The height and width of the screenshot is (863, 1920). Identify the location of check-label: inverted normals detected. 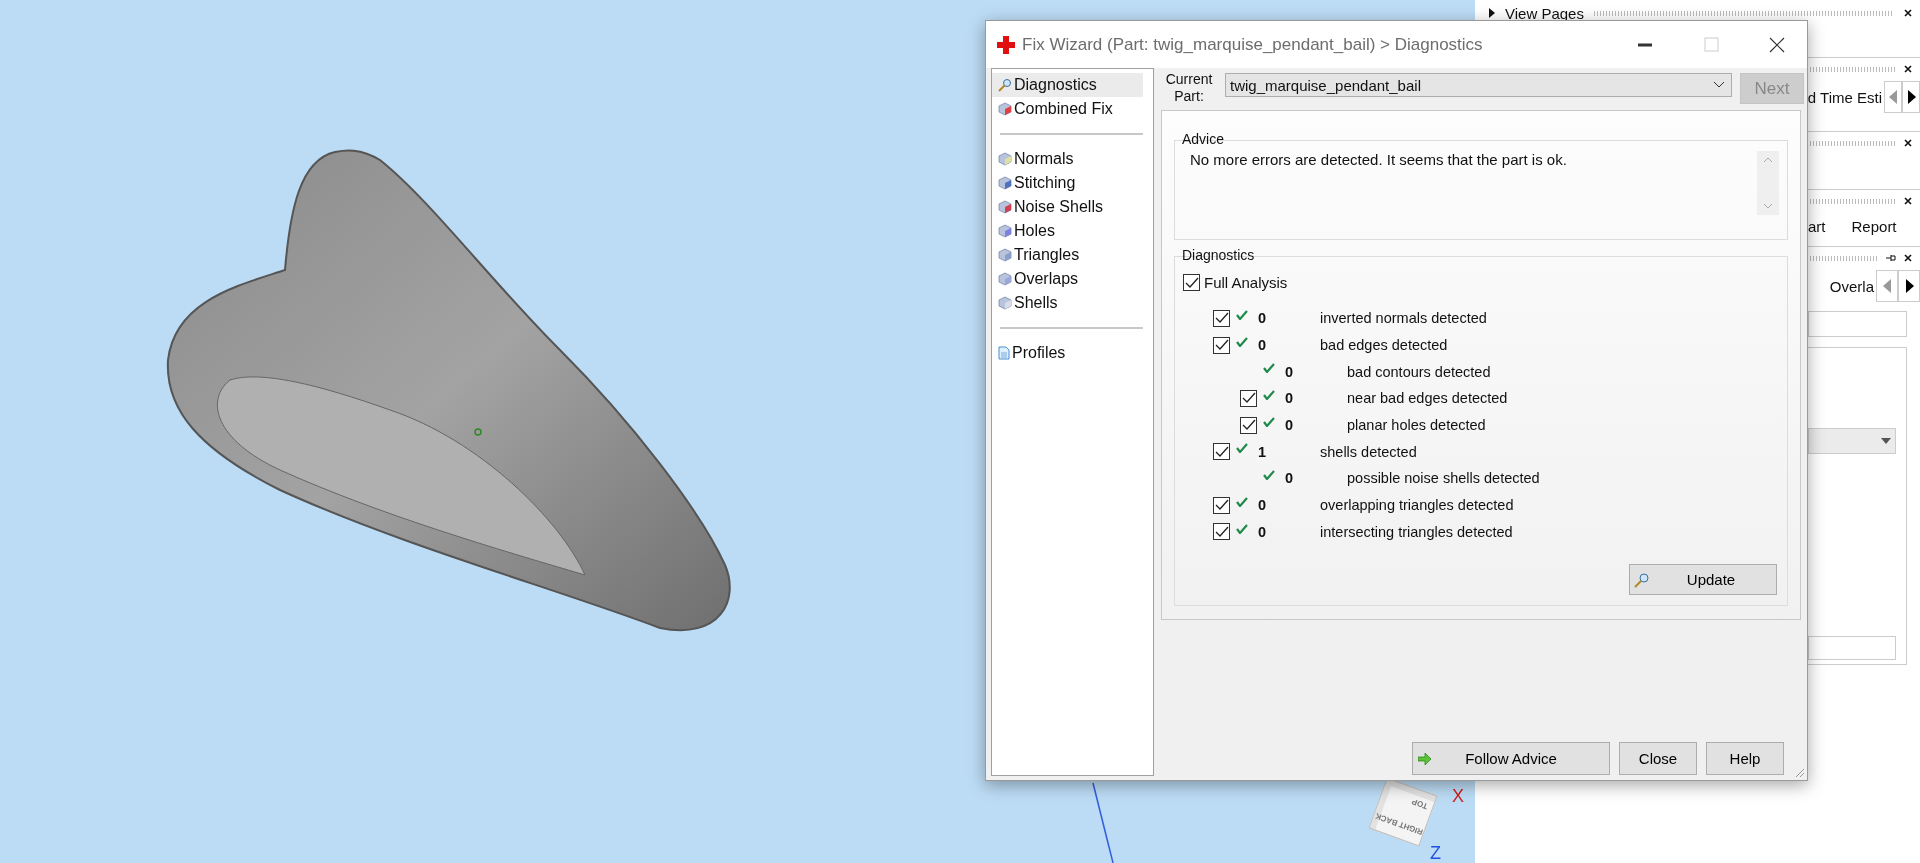
(1403, 318).